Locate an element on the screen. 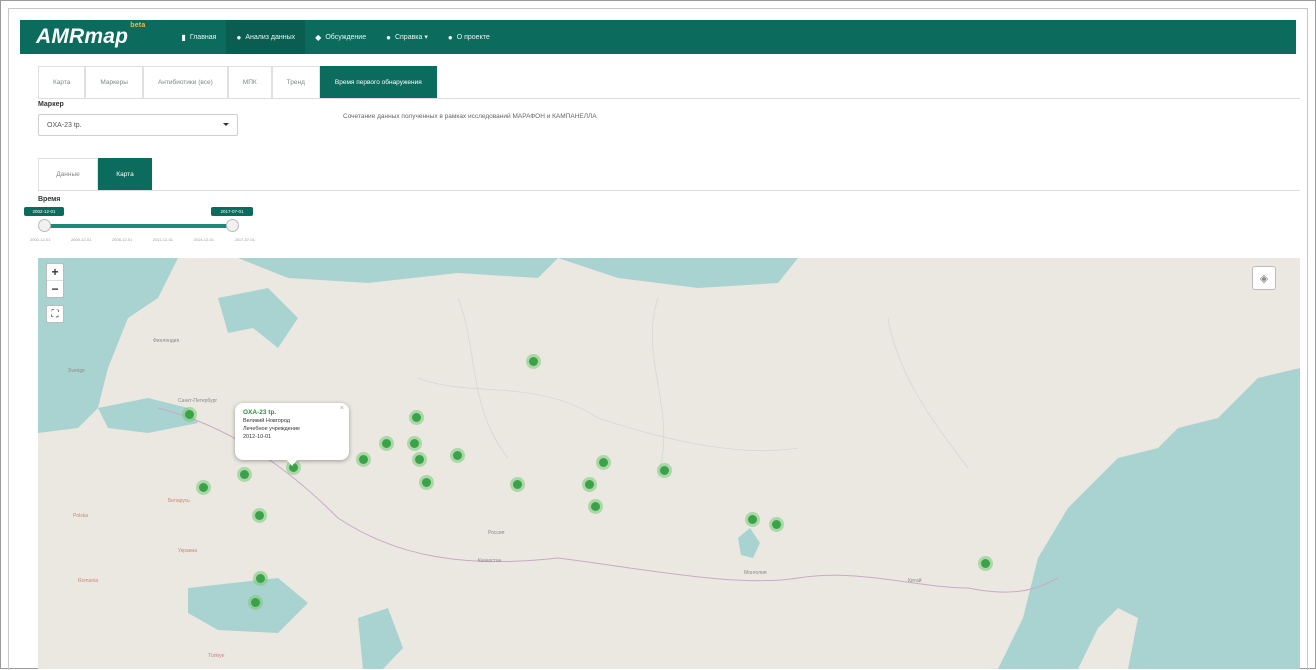 Image resolution: width=1316 pixels, height=670 pixels. marker-label: Маркер is located at coordinates (51, 104).